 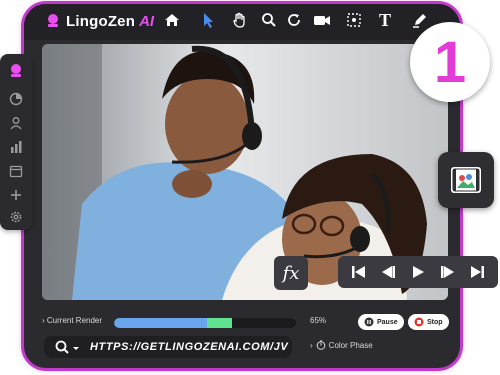 What do you see at coordinates (219, 323) in the screenshot?
I see `render-progress-highlight` at bounding box center [219, 323].